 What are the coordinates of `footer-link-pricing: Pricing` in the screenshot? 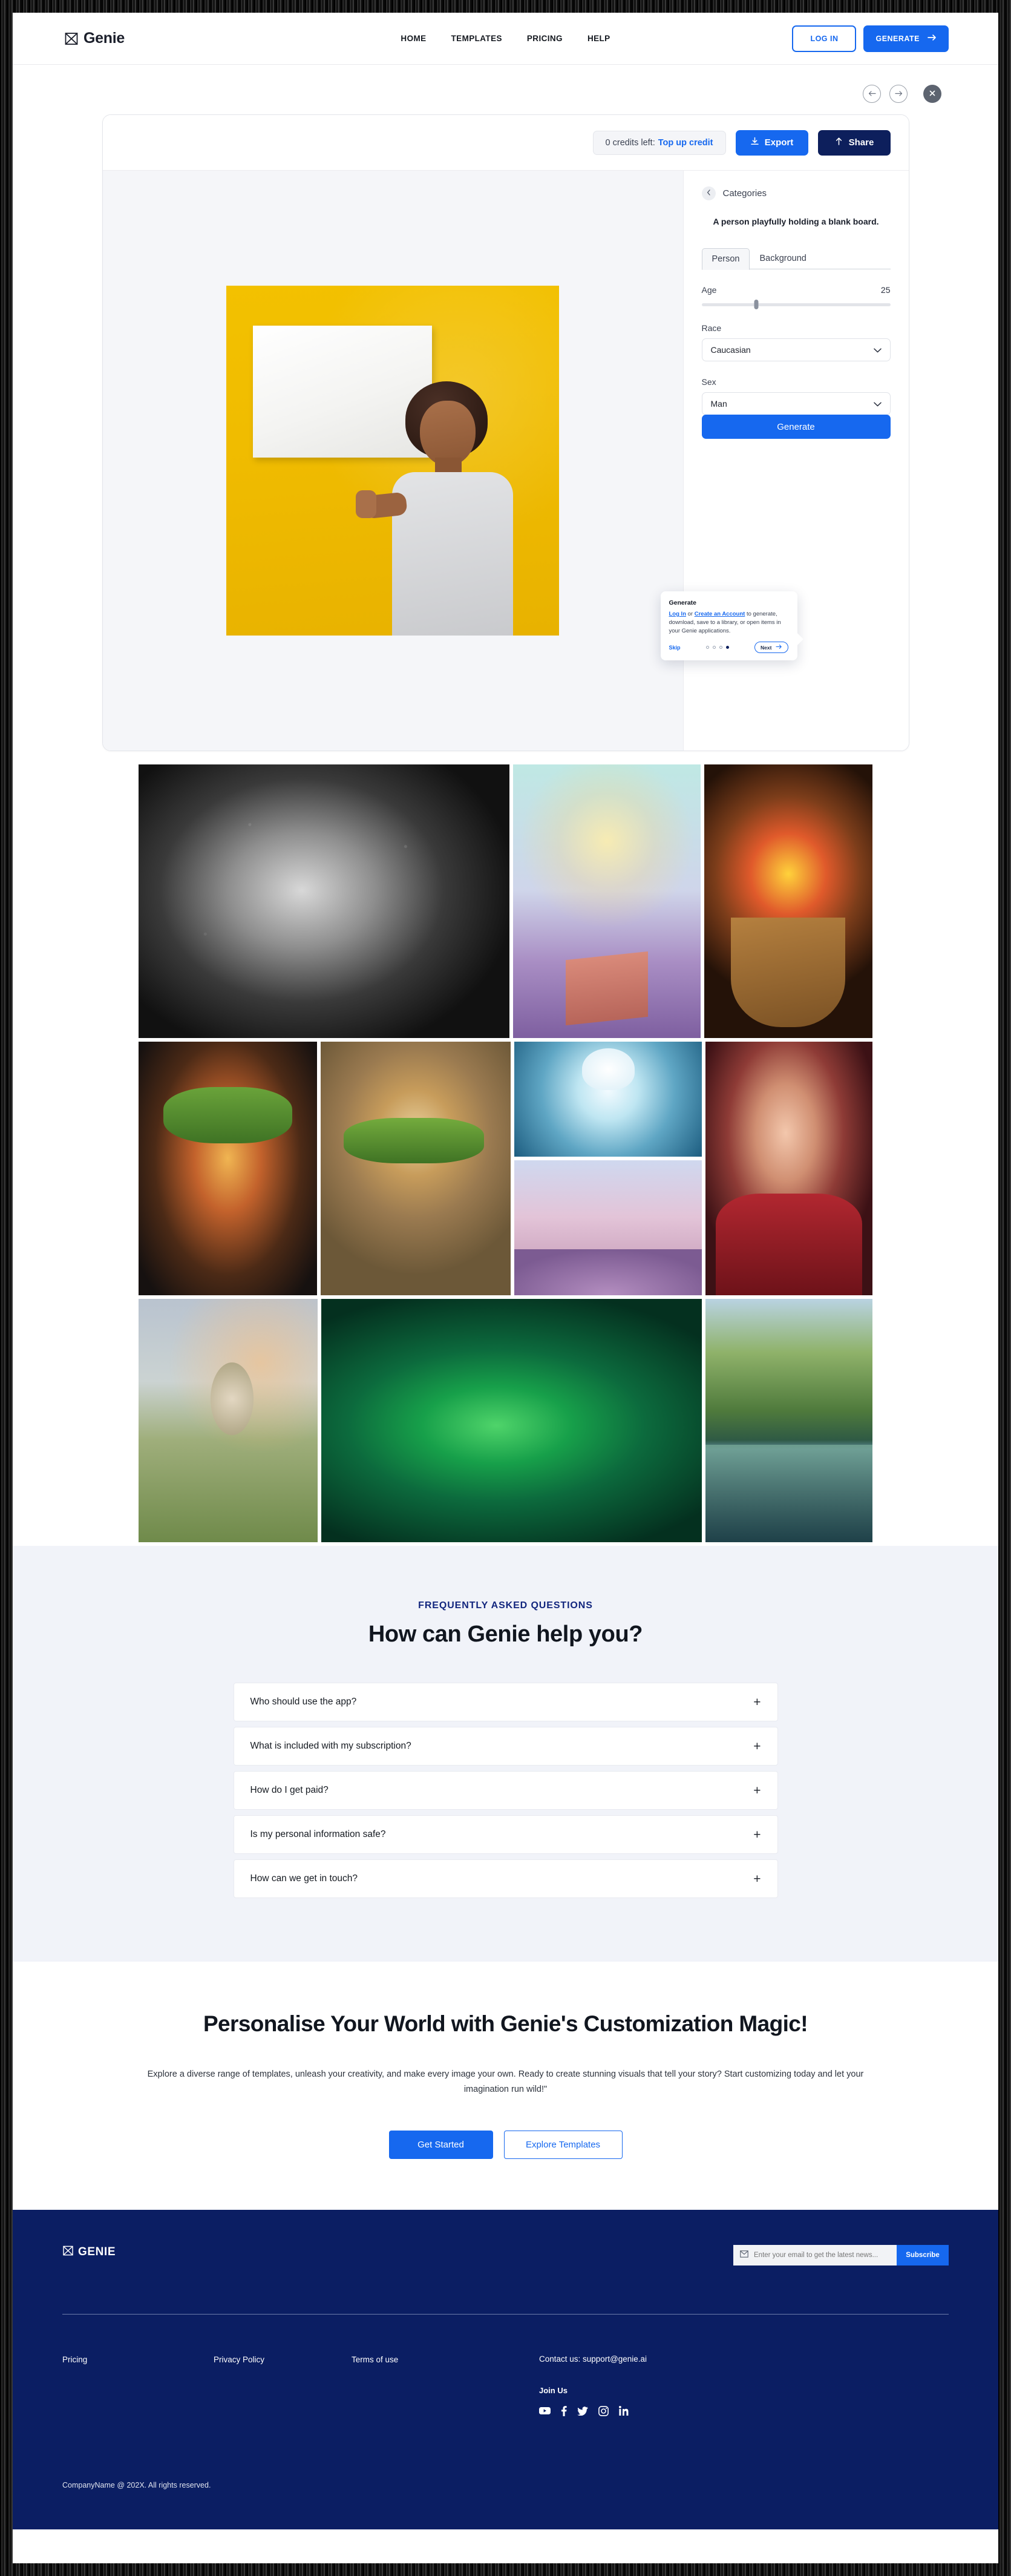 It's located at (74, 2359).